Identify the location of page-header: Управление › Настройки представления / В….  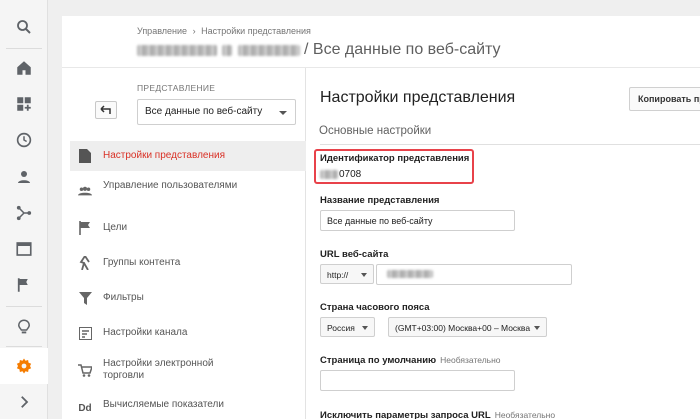
(381, 42).